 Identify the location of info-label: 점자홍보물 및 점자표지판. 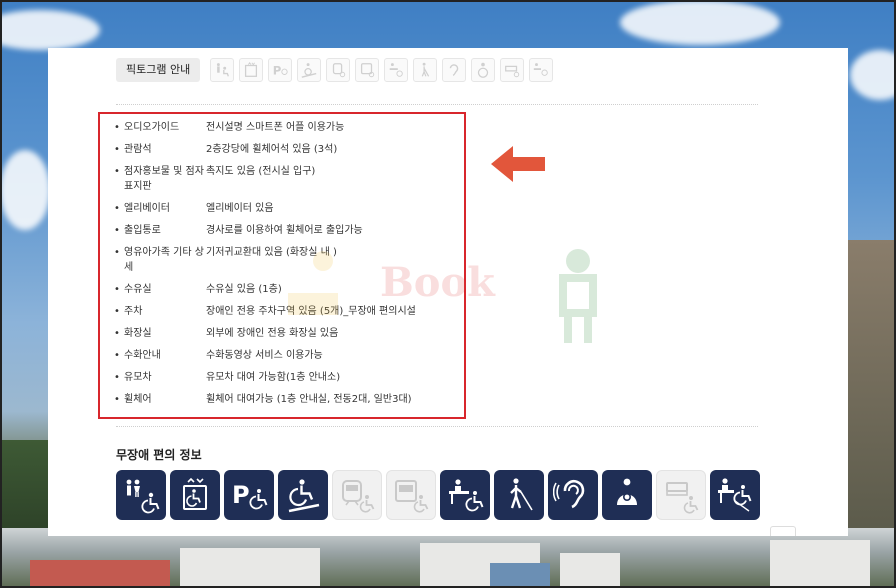
(164, 179).